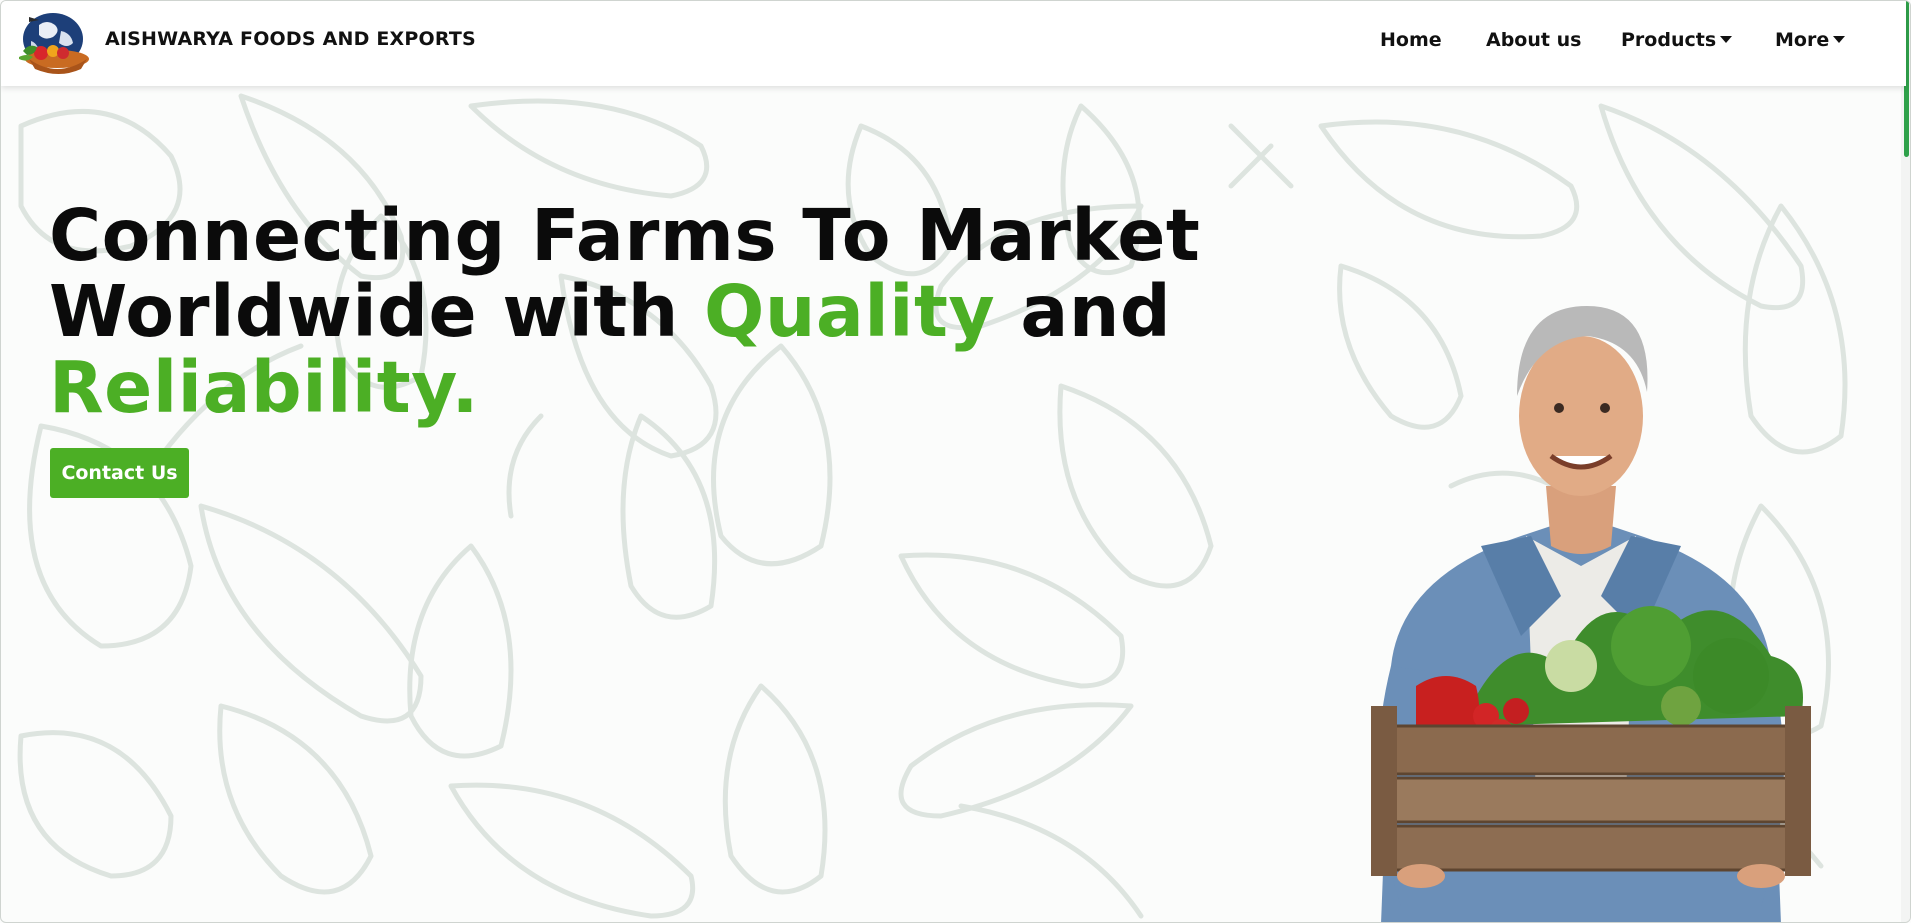 This screenshot has width=1911, height=923. I want to click on nav-products: Products, so click(1677, 40).